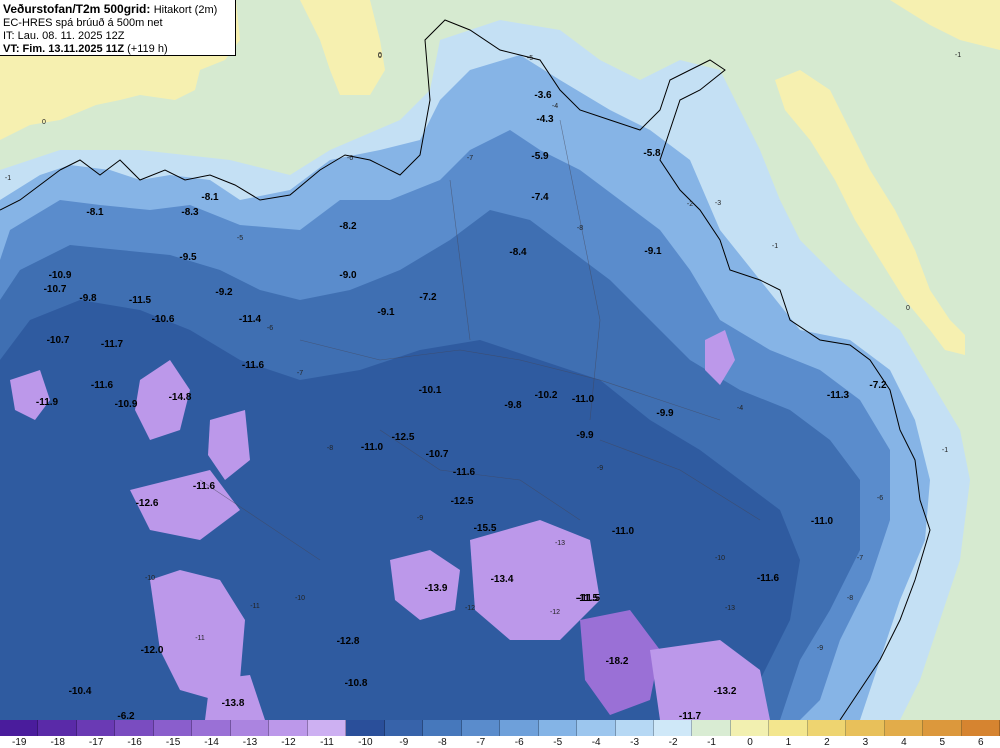 This screenshot has height=748, width=1000. What do you see at coordinates (134, 742) in the screenshot?
I see `legend-tick-label: -16` at bounding box center [134, 742].